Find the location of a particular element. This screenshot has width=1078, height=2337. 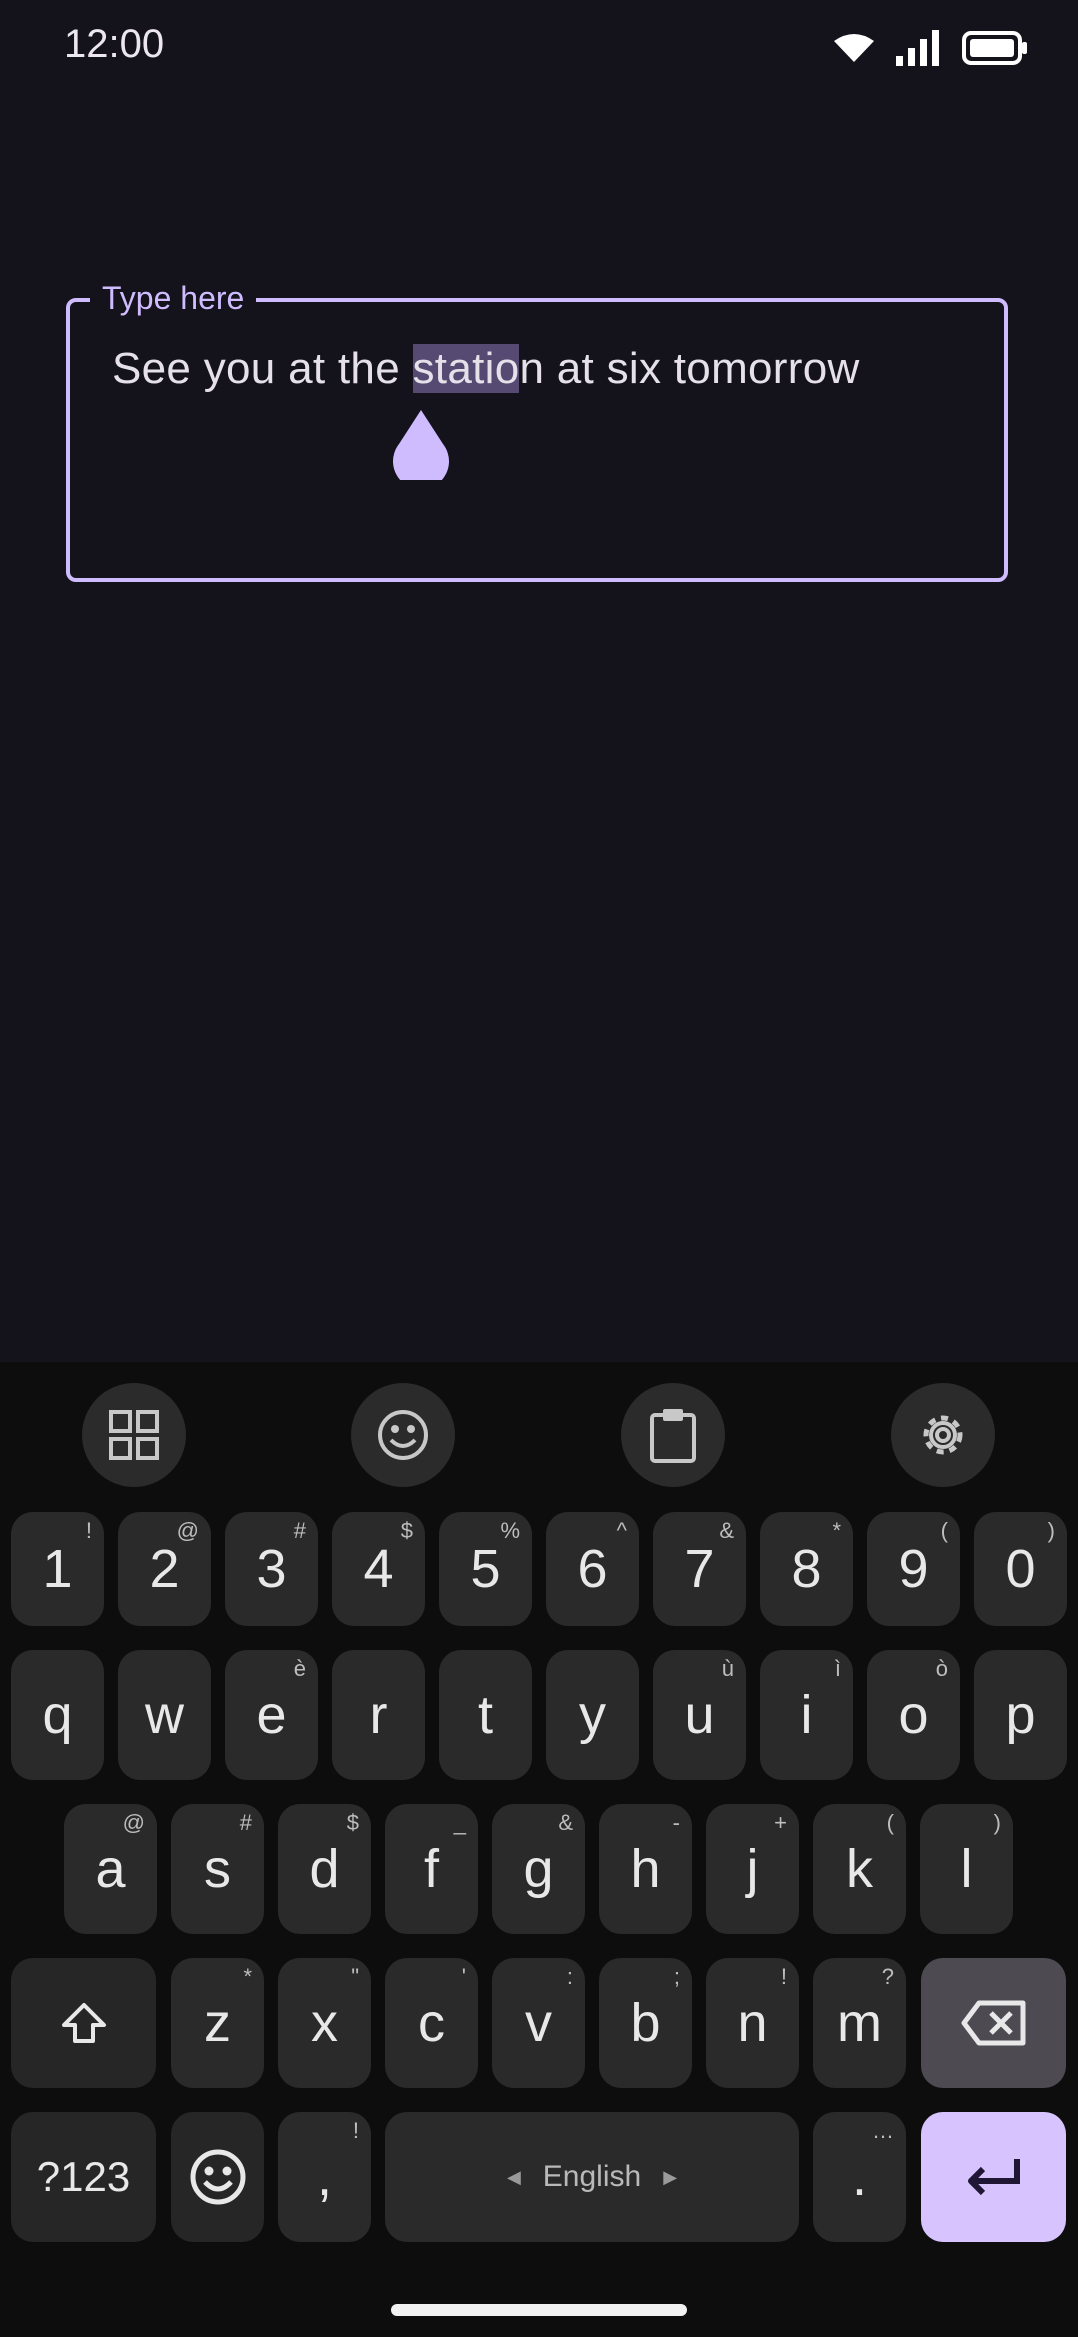

key-n: n! is located at coordinates (752, 2023).